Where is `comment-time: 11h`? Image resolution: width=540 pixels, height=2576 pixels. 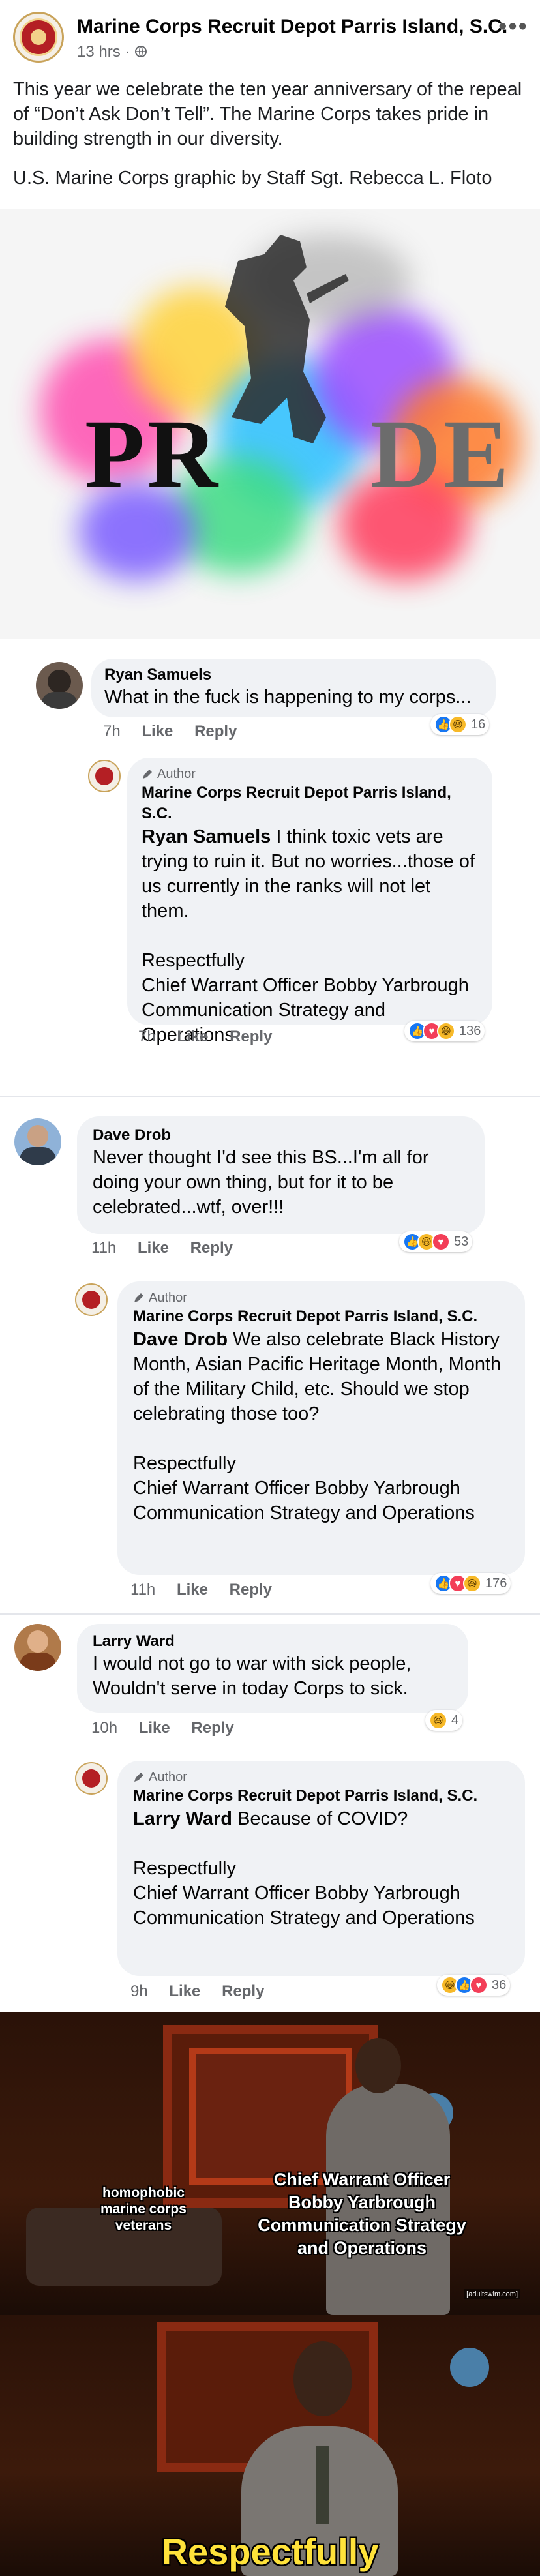
comment-time: 11h is located at coordinates (104, 1248).